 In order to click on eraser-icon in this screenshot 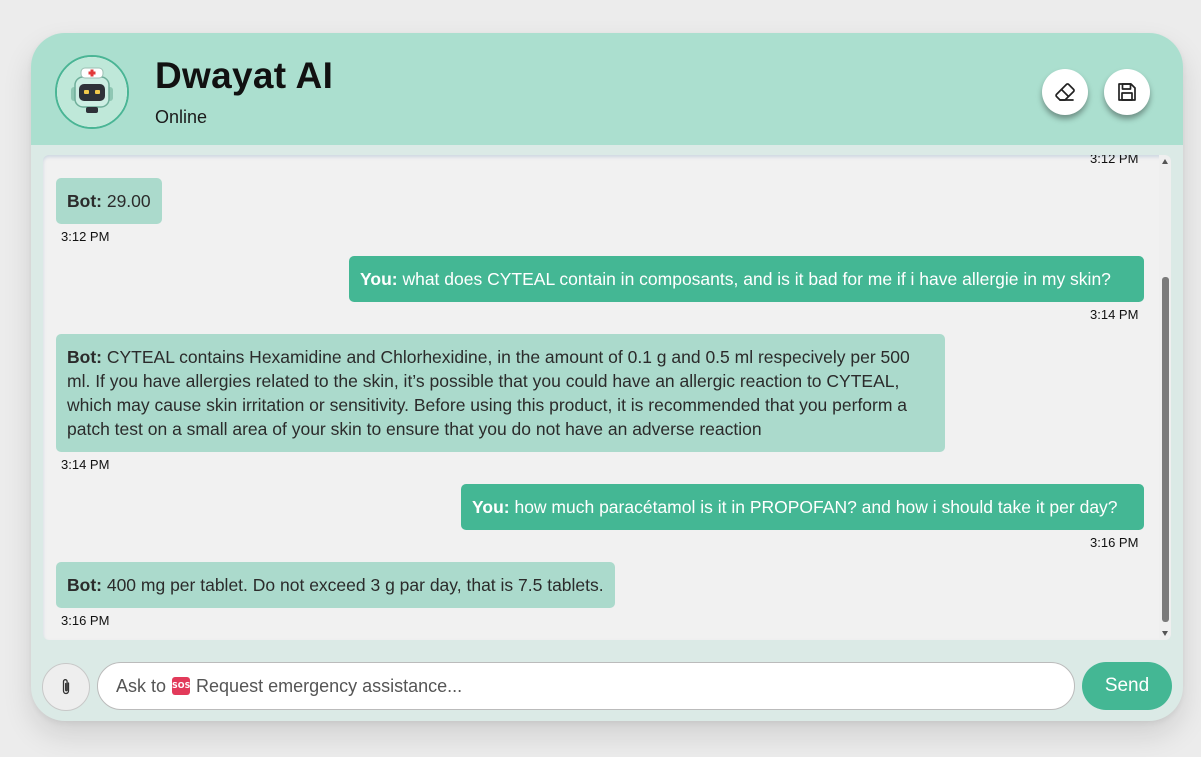, I will do `click(1065, 92)`.